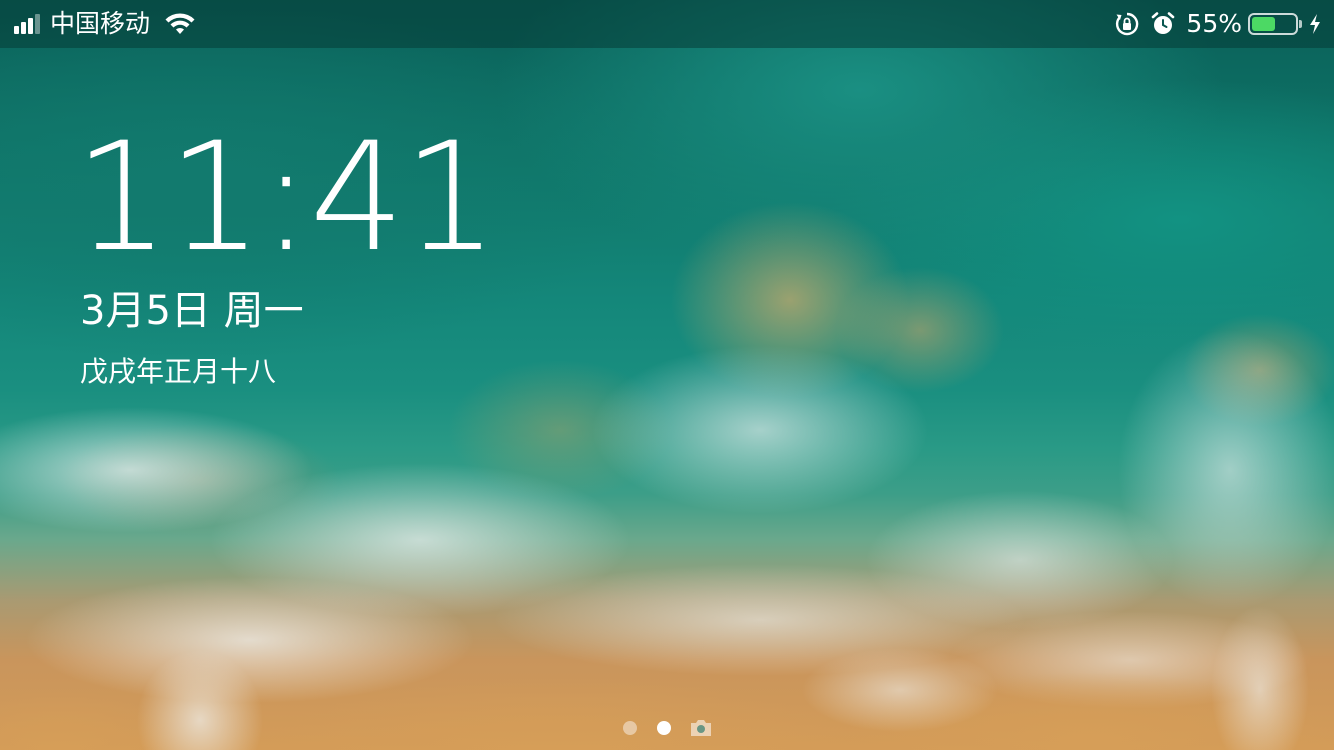 The height and width of the screenshot is (750, 1334). What do you see at coordinates (28, 24) in the screenshot?
I see `signal-strength-icon` at bounding box center [28, 24].